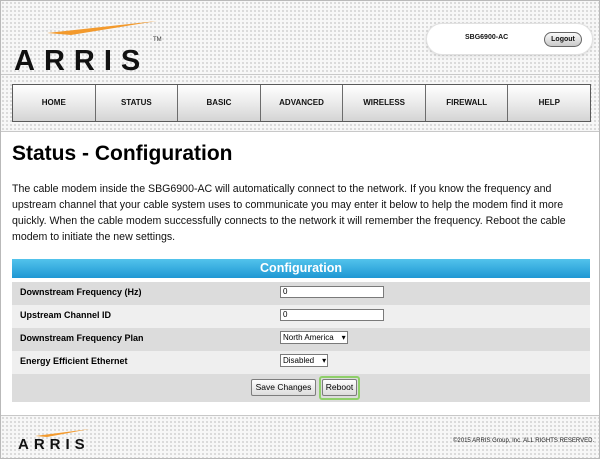  Describe the element at coordinates (219, 103) in the screenshot. I see `tab-basic: BASIC` at that location.